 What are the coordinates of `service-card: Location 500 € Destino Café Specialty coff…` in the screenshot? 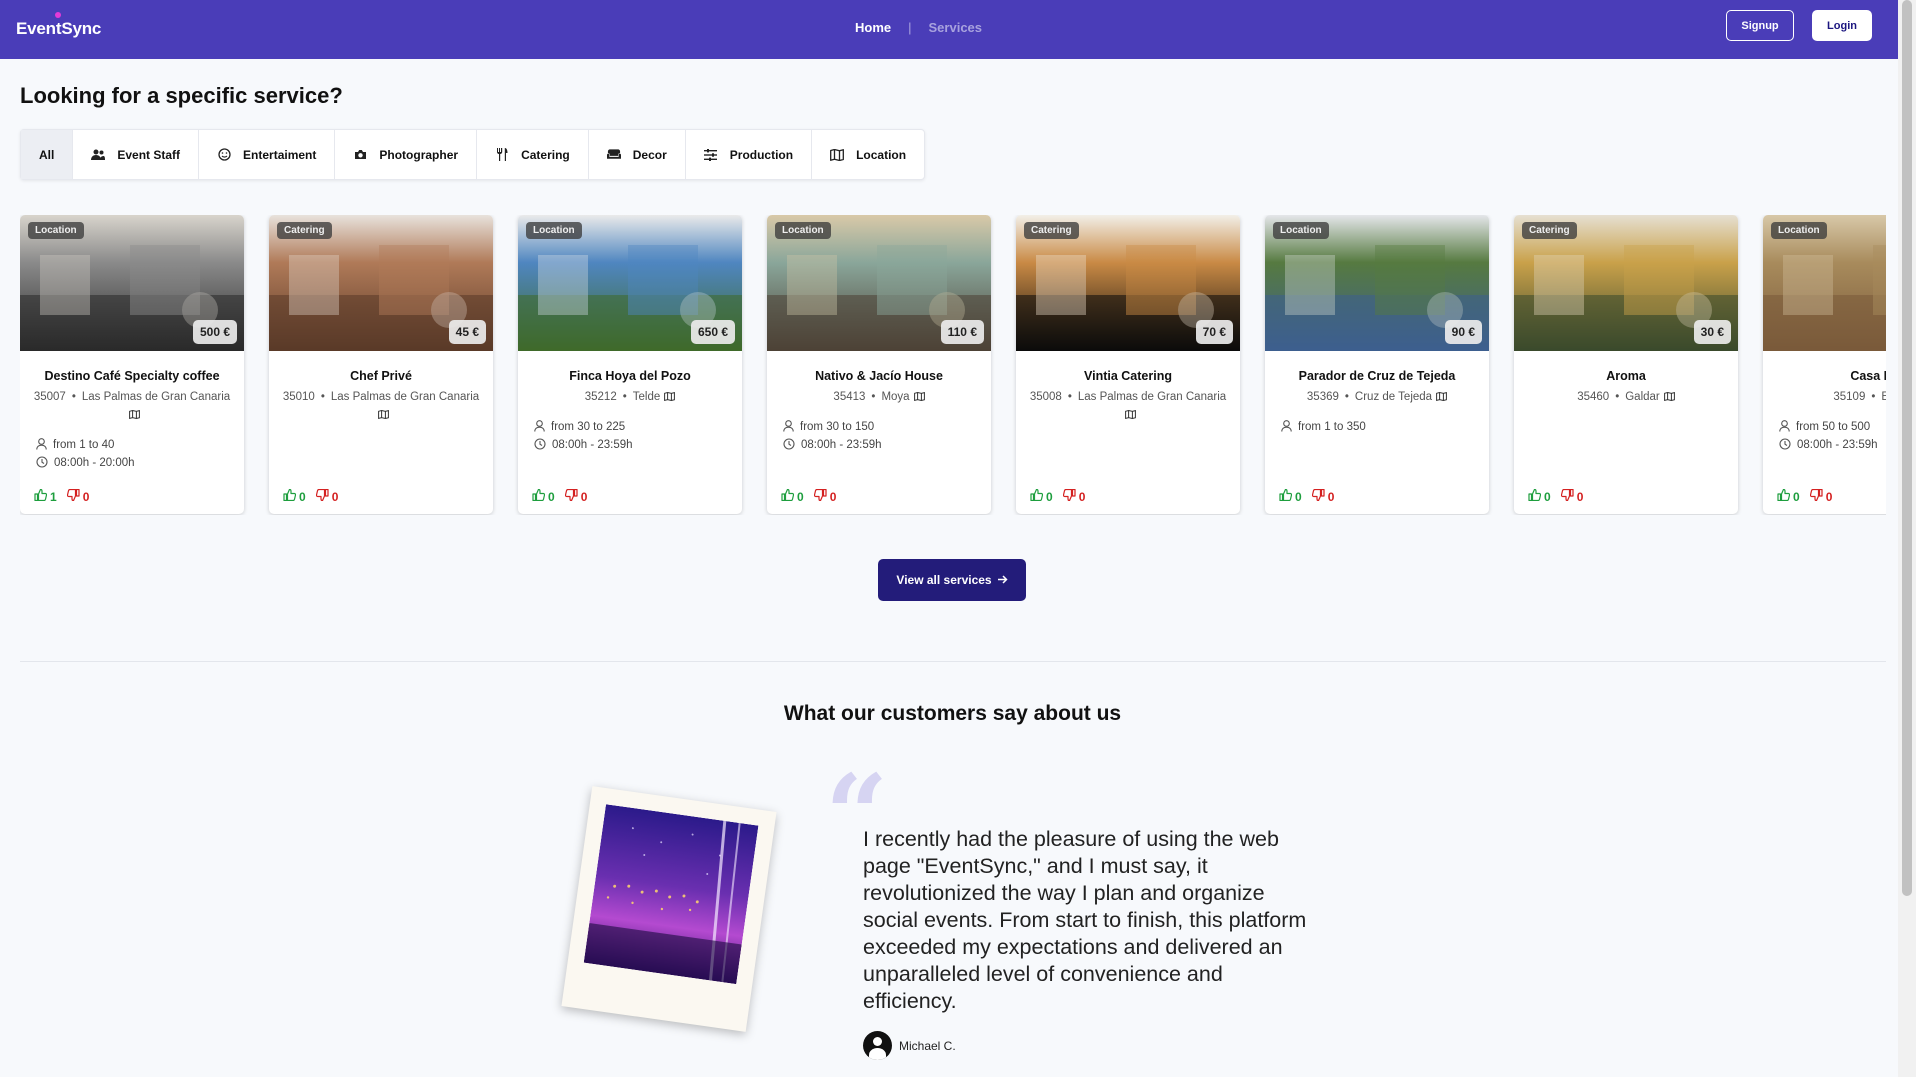 It's located at (132, 364).